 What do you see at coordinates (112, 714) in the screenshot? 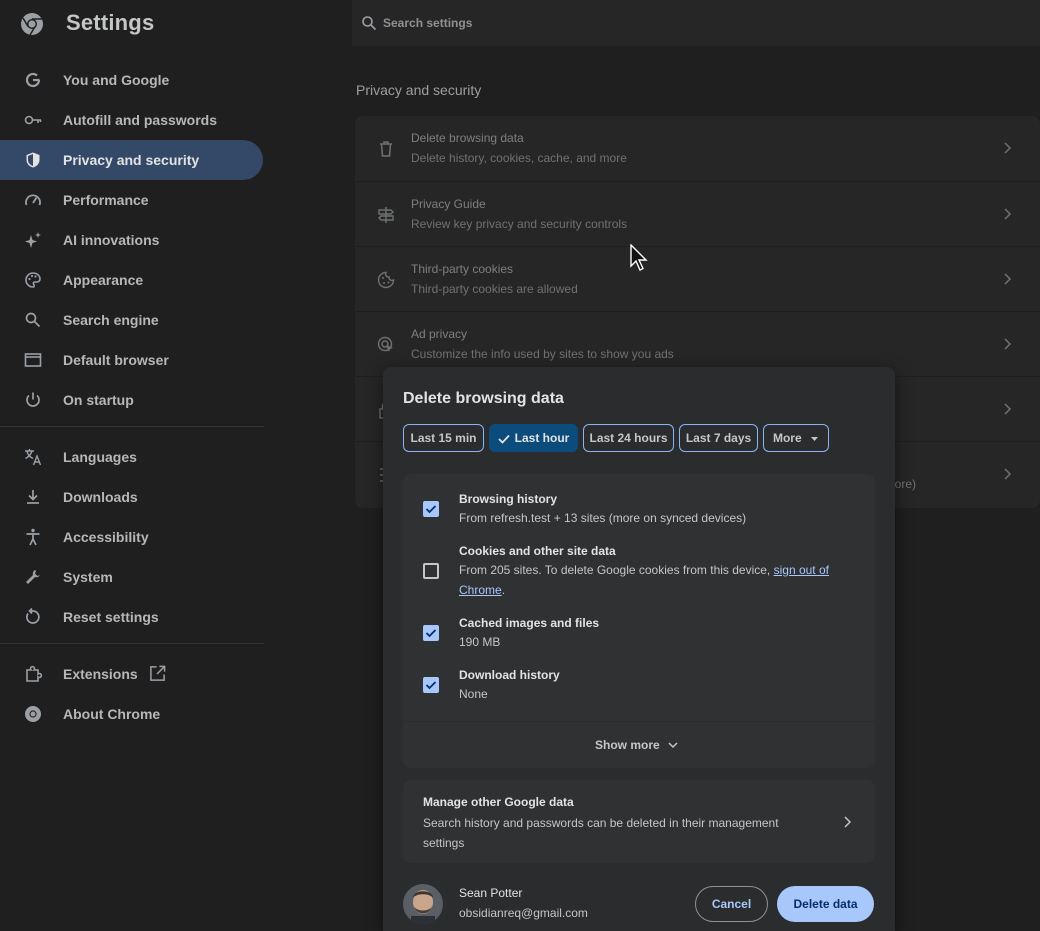
I see `sidebar-item-label: About Chrome` at bounding box center [112, 714].